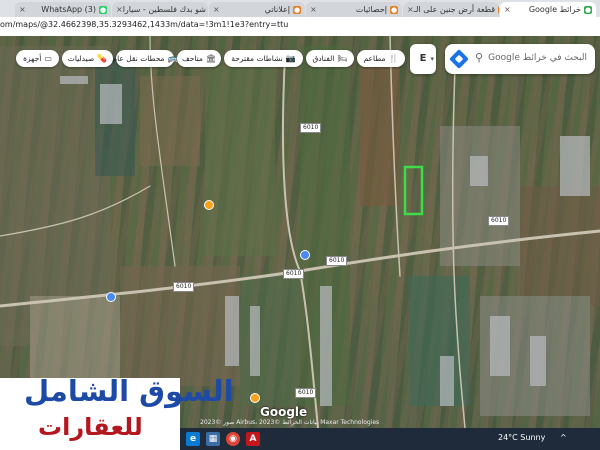  Describe the element at coordinates (588, 9) in the screenshot. I see `google-maps-icon: ●` at that location.